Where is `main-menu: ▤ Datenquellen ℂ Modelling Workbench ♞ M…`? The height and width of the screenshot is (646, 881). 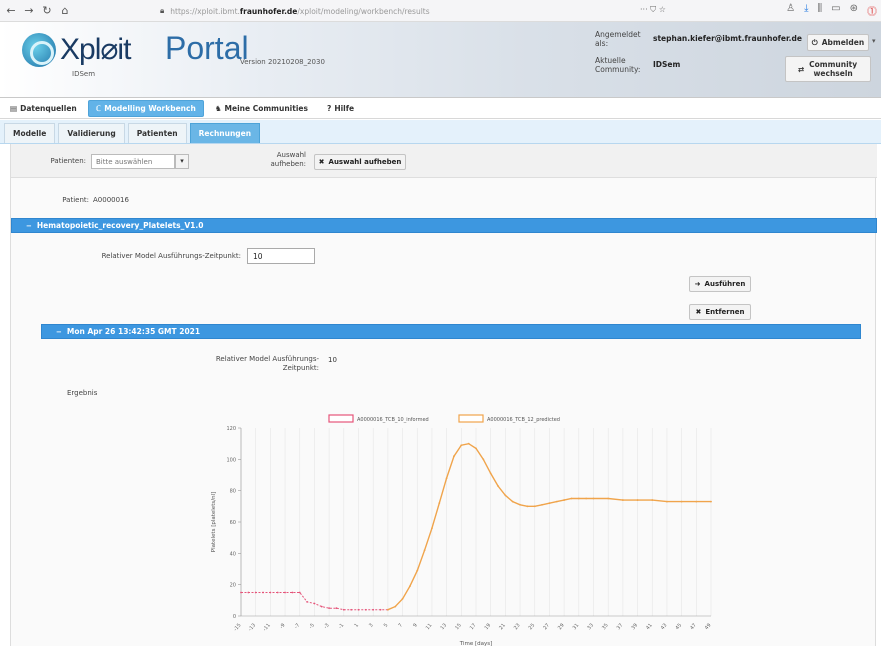
main-menu: ▤ Datenquellen ℂ Modelling Workbench ♞ M… is located at coordinates (440, 109).